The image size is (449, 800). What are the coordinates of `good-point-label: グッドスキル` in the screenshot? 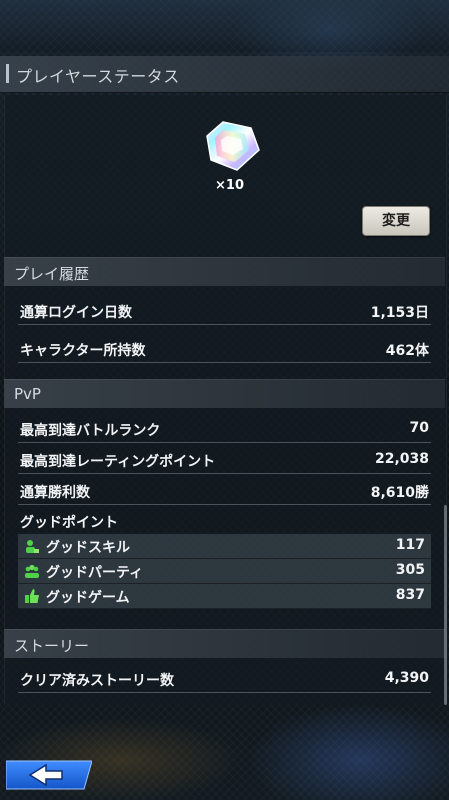 It's located at (88, 548).